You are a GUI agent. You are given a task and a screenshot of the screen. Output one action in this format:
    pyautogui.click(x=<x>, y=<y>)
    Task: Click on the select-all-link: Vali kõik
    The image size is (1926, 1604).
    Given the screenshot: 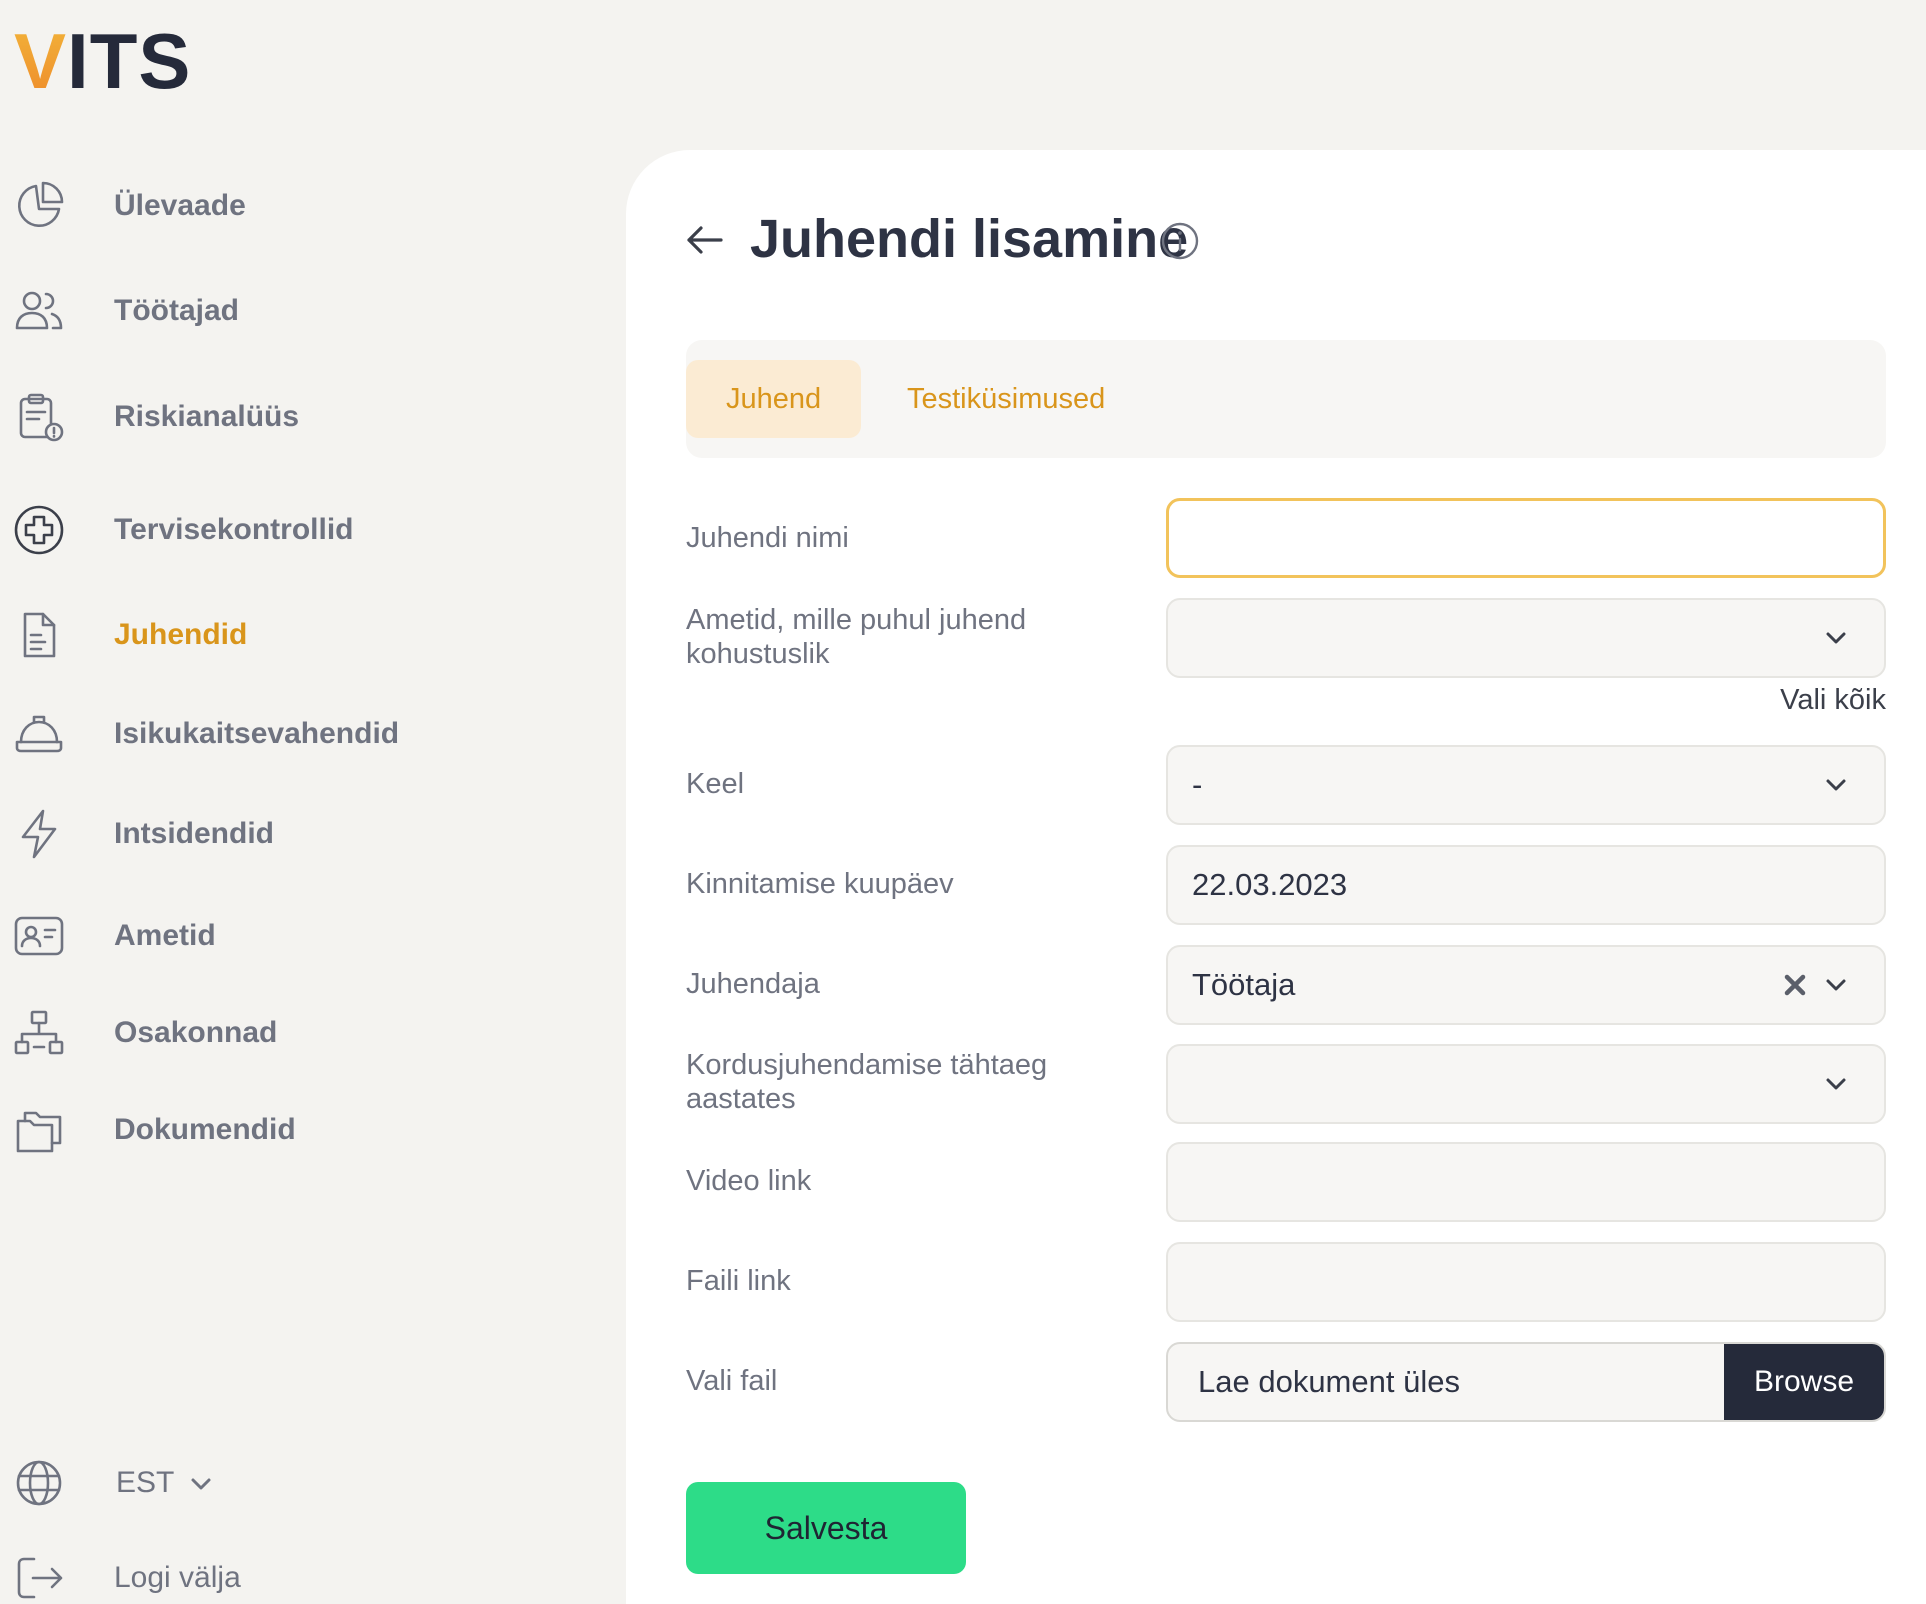 What is the action you would take?
    pyautogui.click(x=1833, y=700)
    